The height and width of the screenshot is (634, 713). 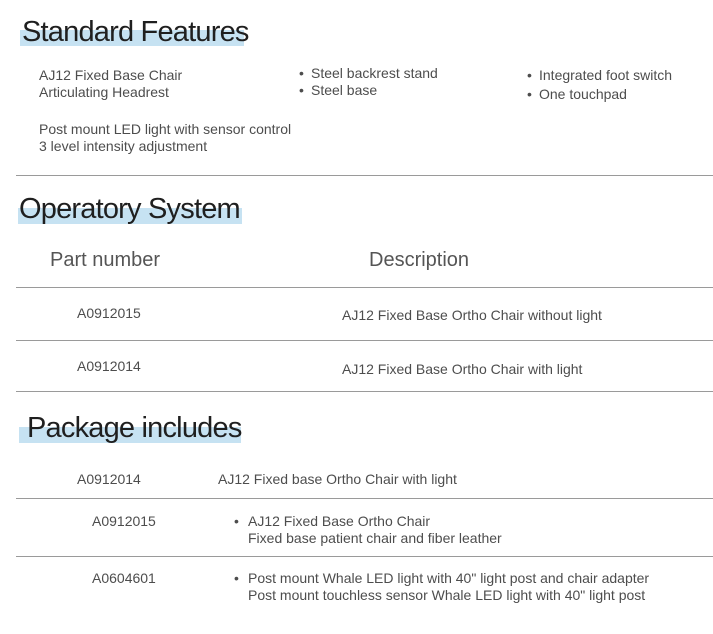 I want to click on feature-bullet: One touchpad, so click(x=599, y=94).